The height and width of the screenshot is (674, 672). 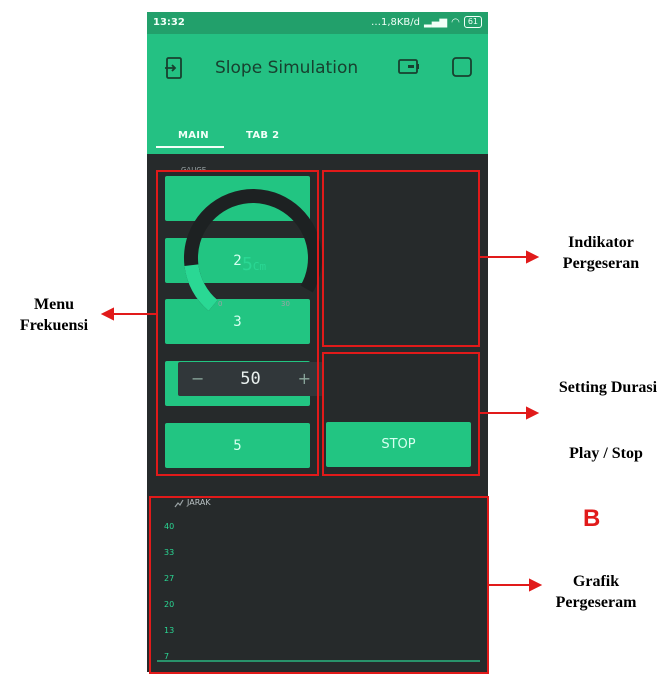 I want to click on annotation-play-stop: Play / Stop, so click(x=606, y=453).